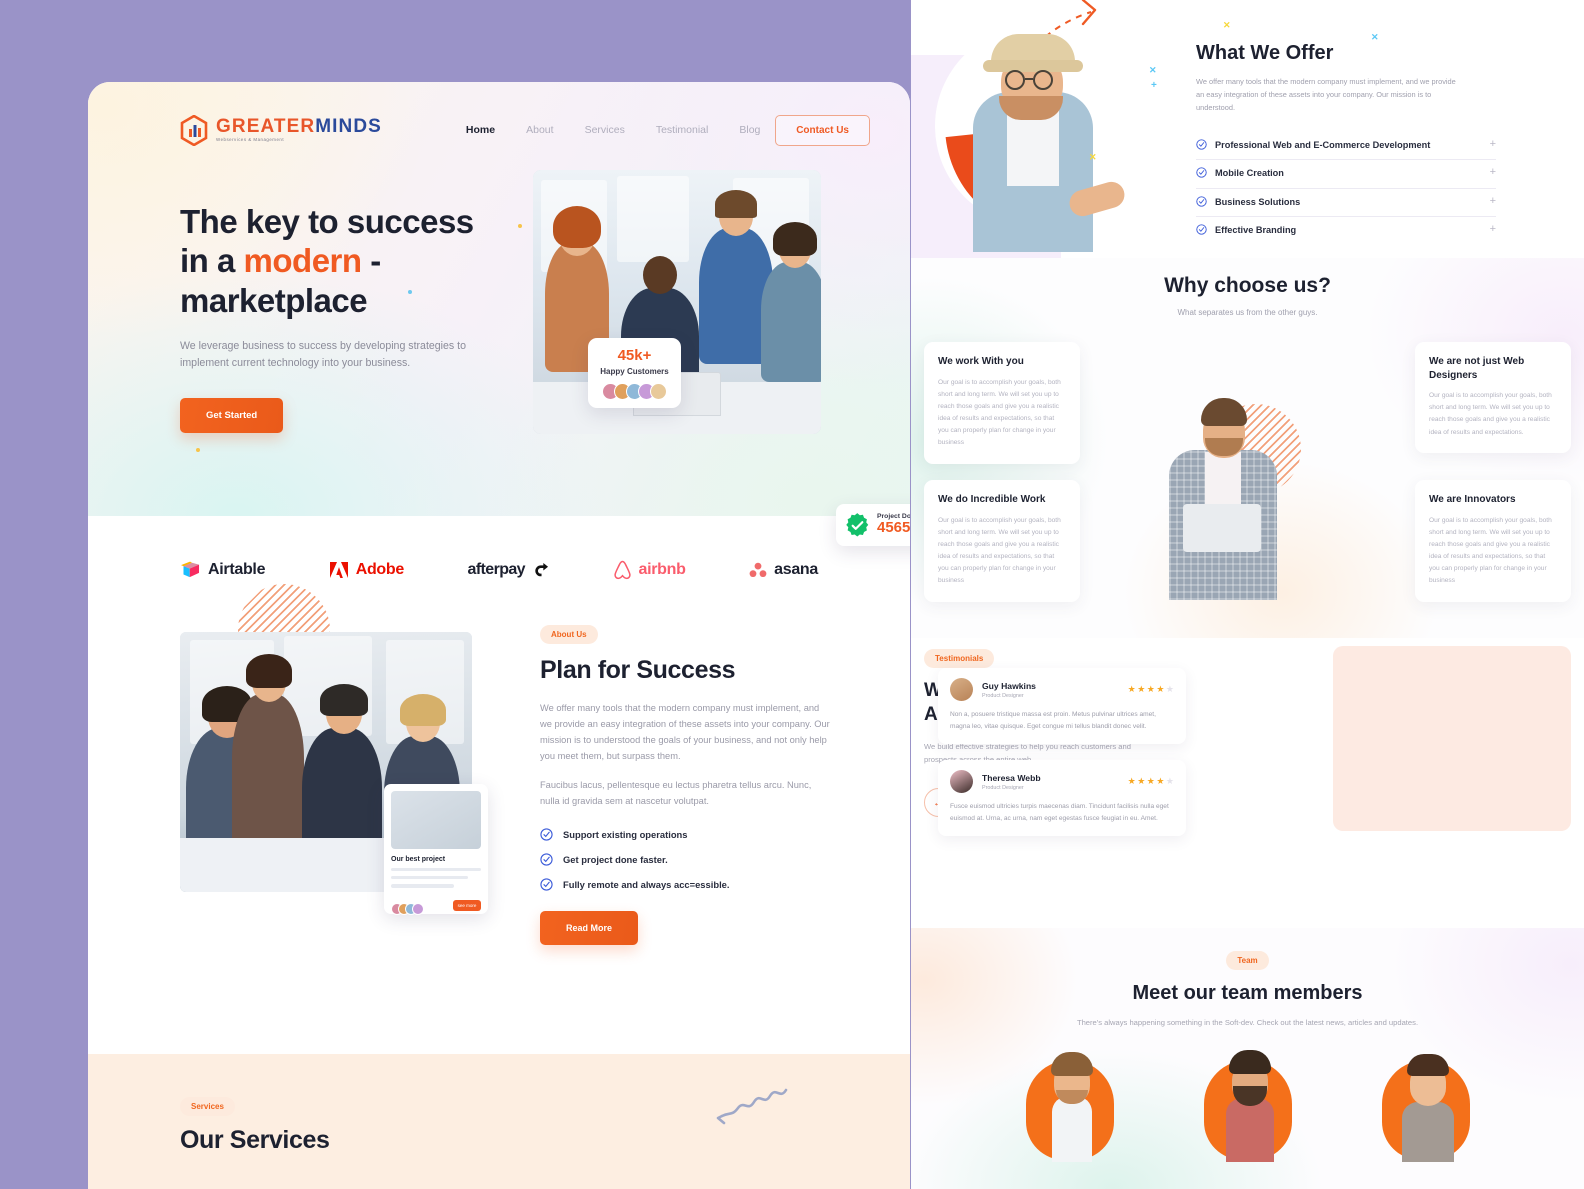  What do you see at coordinates (198, 450) in the screenshot?
I see `decorative-dot` at bounding box center [198, 450].